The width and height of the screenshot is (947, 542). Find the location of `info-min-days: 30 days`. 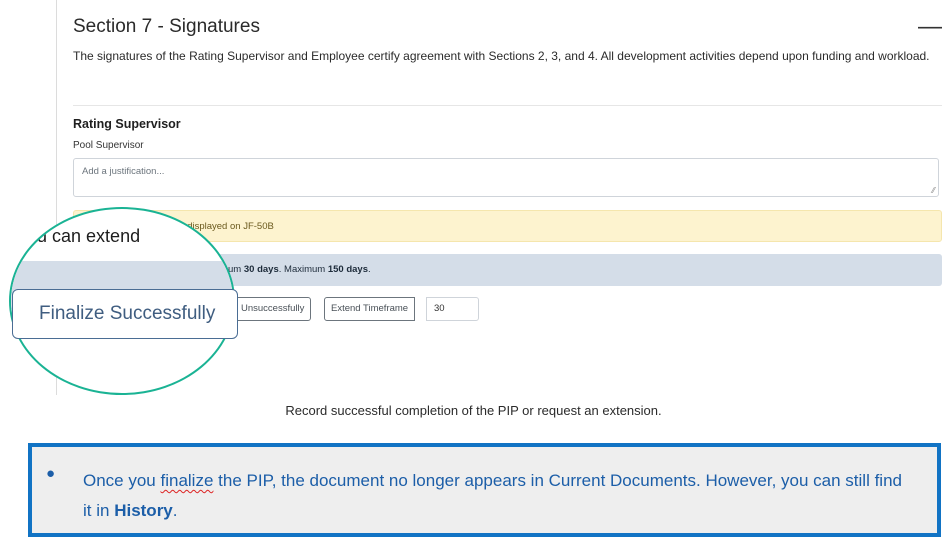

info-min-days: 30 days is located at coordinates (261, 269).